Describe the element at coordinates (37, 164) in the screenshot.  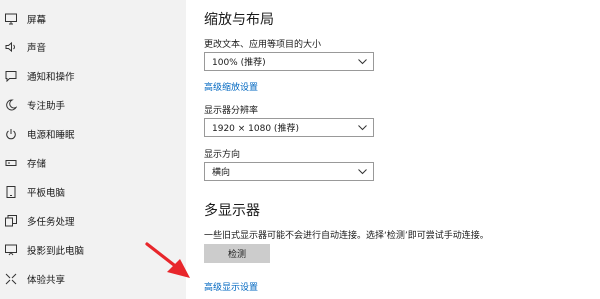
I see `sidebar-item-label: 存储` at that location.